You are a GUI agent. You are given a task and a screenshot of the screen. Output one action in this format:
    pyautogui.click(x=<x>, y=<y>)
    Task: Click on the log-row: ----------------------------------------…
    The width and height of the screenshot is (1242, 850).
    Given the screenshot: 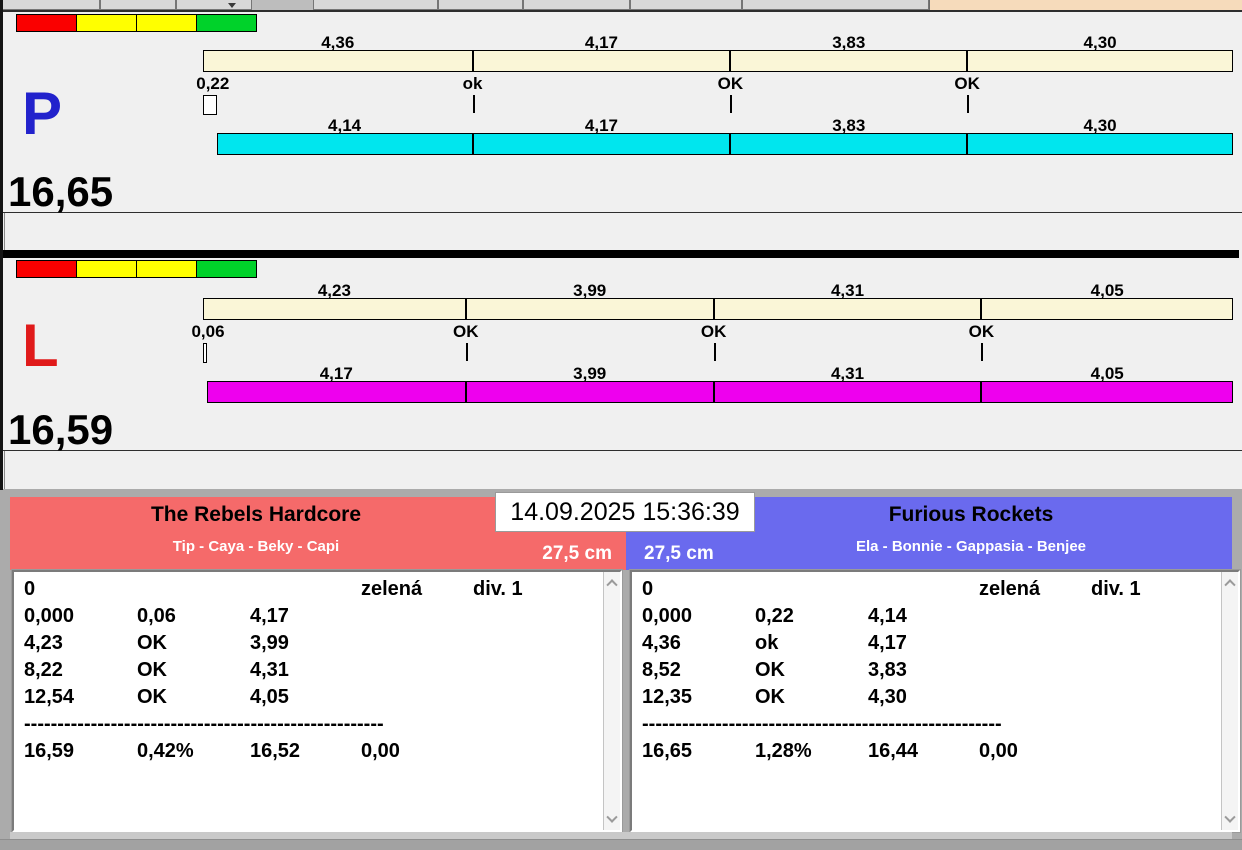 What is the action you would take?
    pyautogui.click(x=926, y=726)
    